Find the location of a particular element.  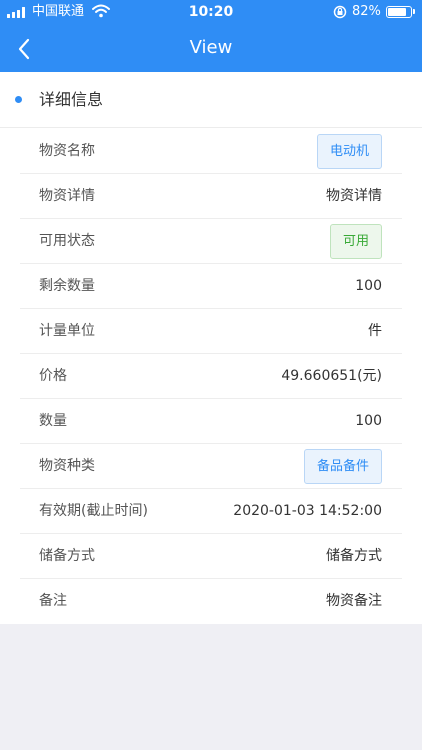

field-row: 物资种类 备品备件 is located at coordinates (211, 466).